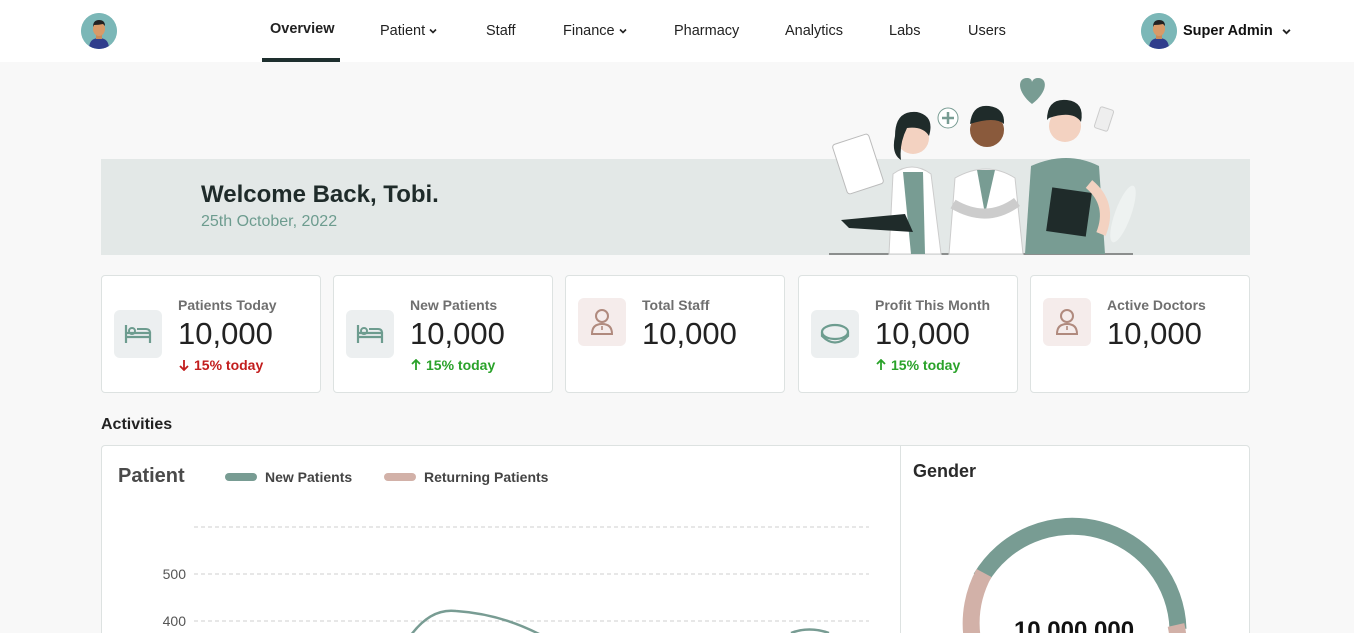 Image resolution: width=1354 pixels, height=633 pixels. Describe the element at coordinates (137, 424) in the screenshot. I see `activities-title: Activities` at that location.